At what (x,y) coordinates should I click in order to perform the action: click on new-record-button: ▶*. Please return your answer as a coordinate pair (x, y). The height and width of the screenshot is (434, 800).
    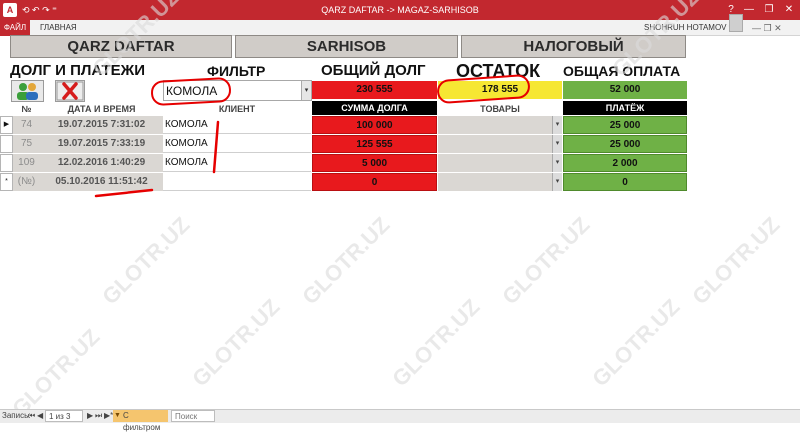
    Looking at the image, I should click on (108, 416).